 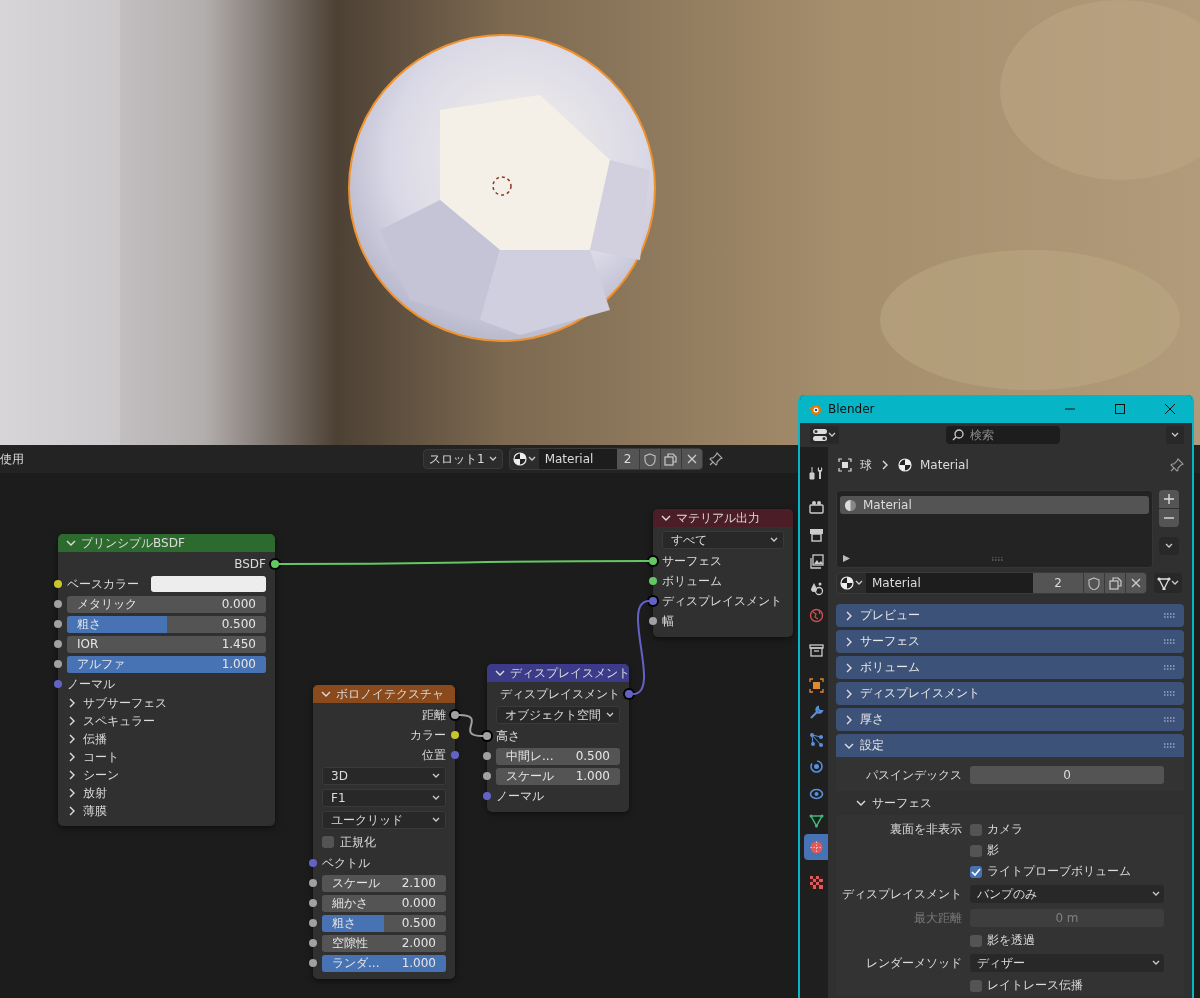 What do you see at coordinates (1067, 894) in the screenshot?
I see `dropdown: バンプのみ` at bounding box center [1067, 894].